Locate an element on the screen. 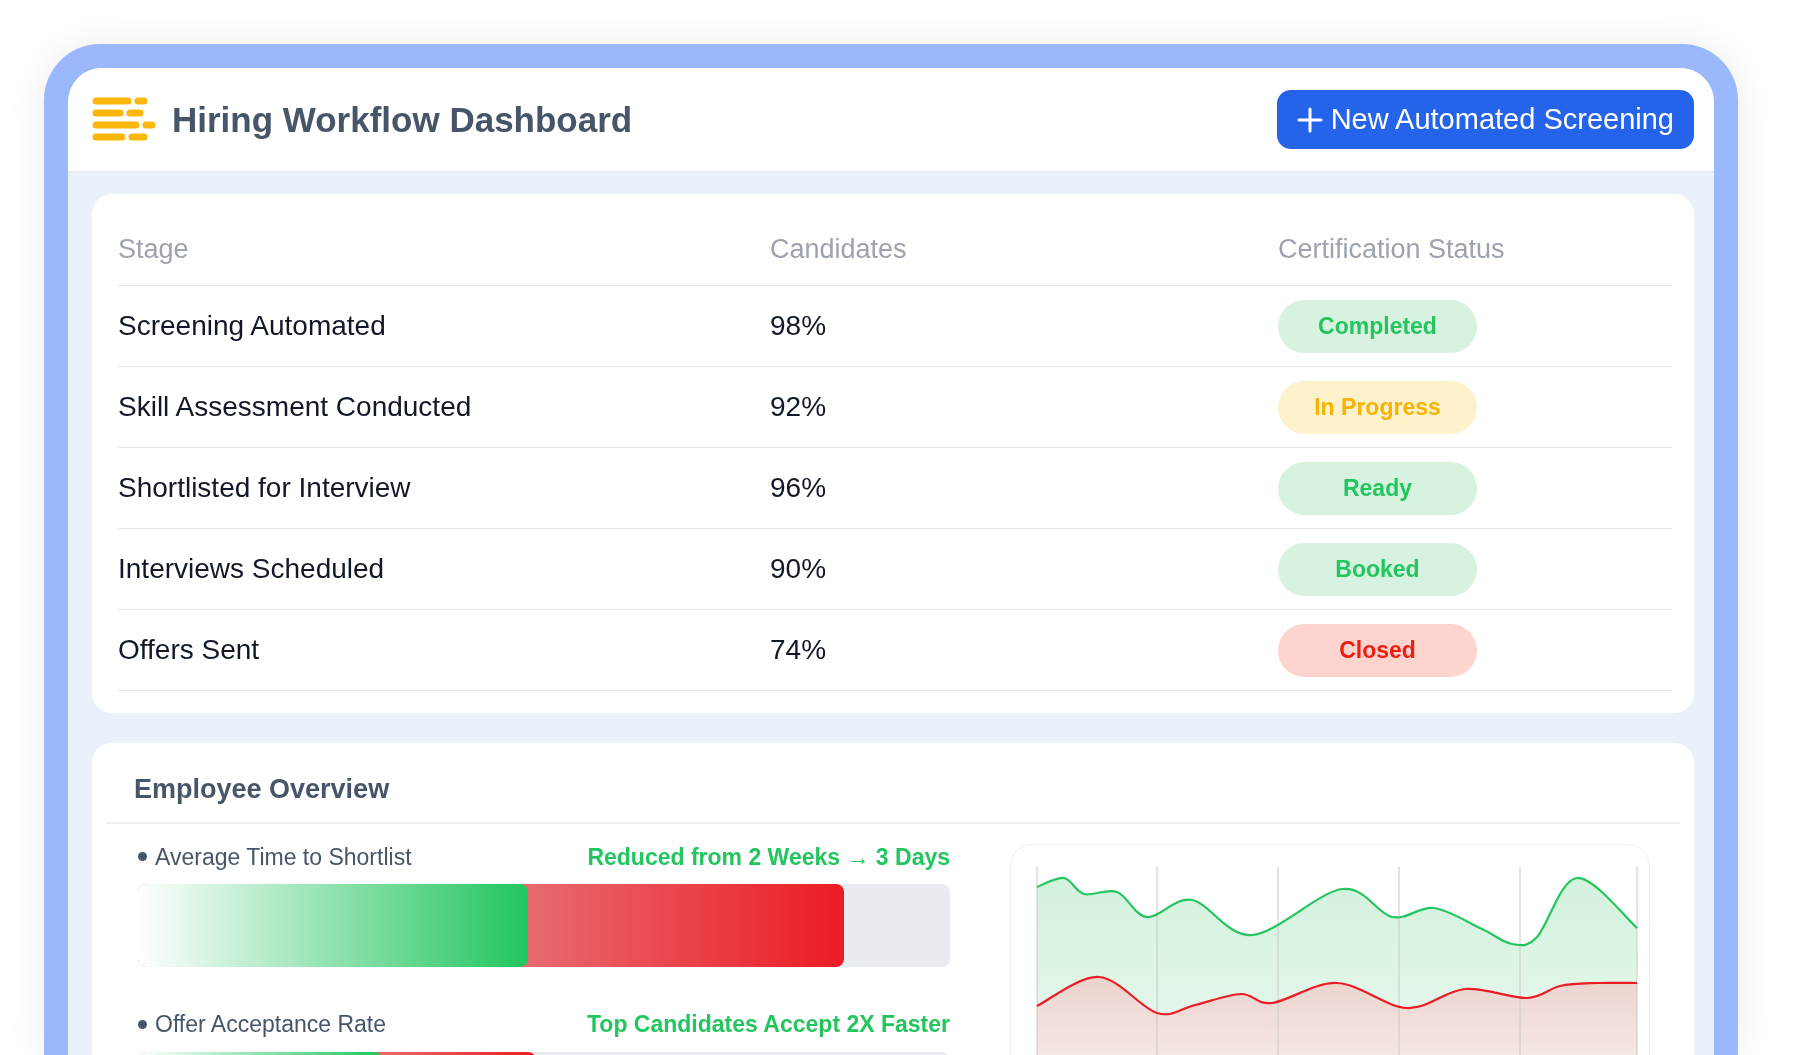 The width and height of the screenshot is (1813, 1055). dashboard-title: Hiring Workflow Dashboard is located at coordinates (402, 119).